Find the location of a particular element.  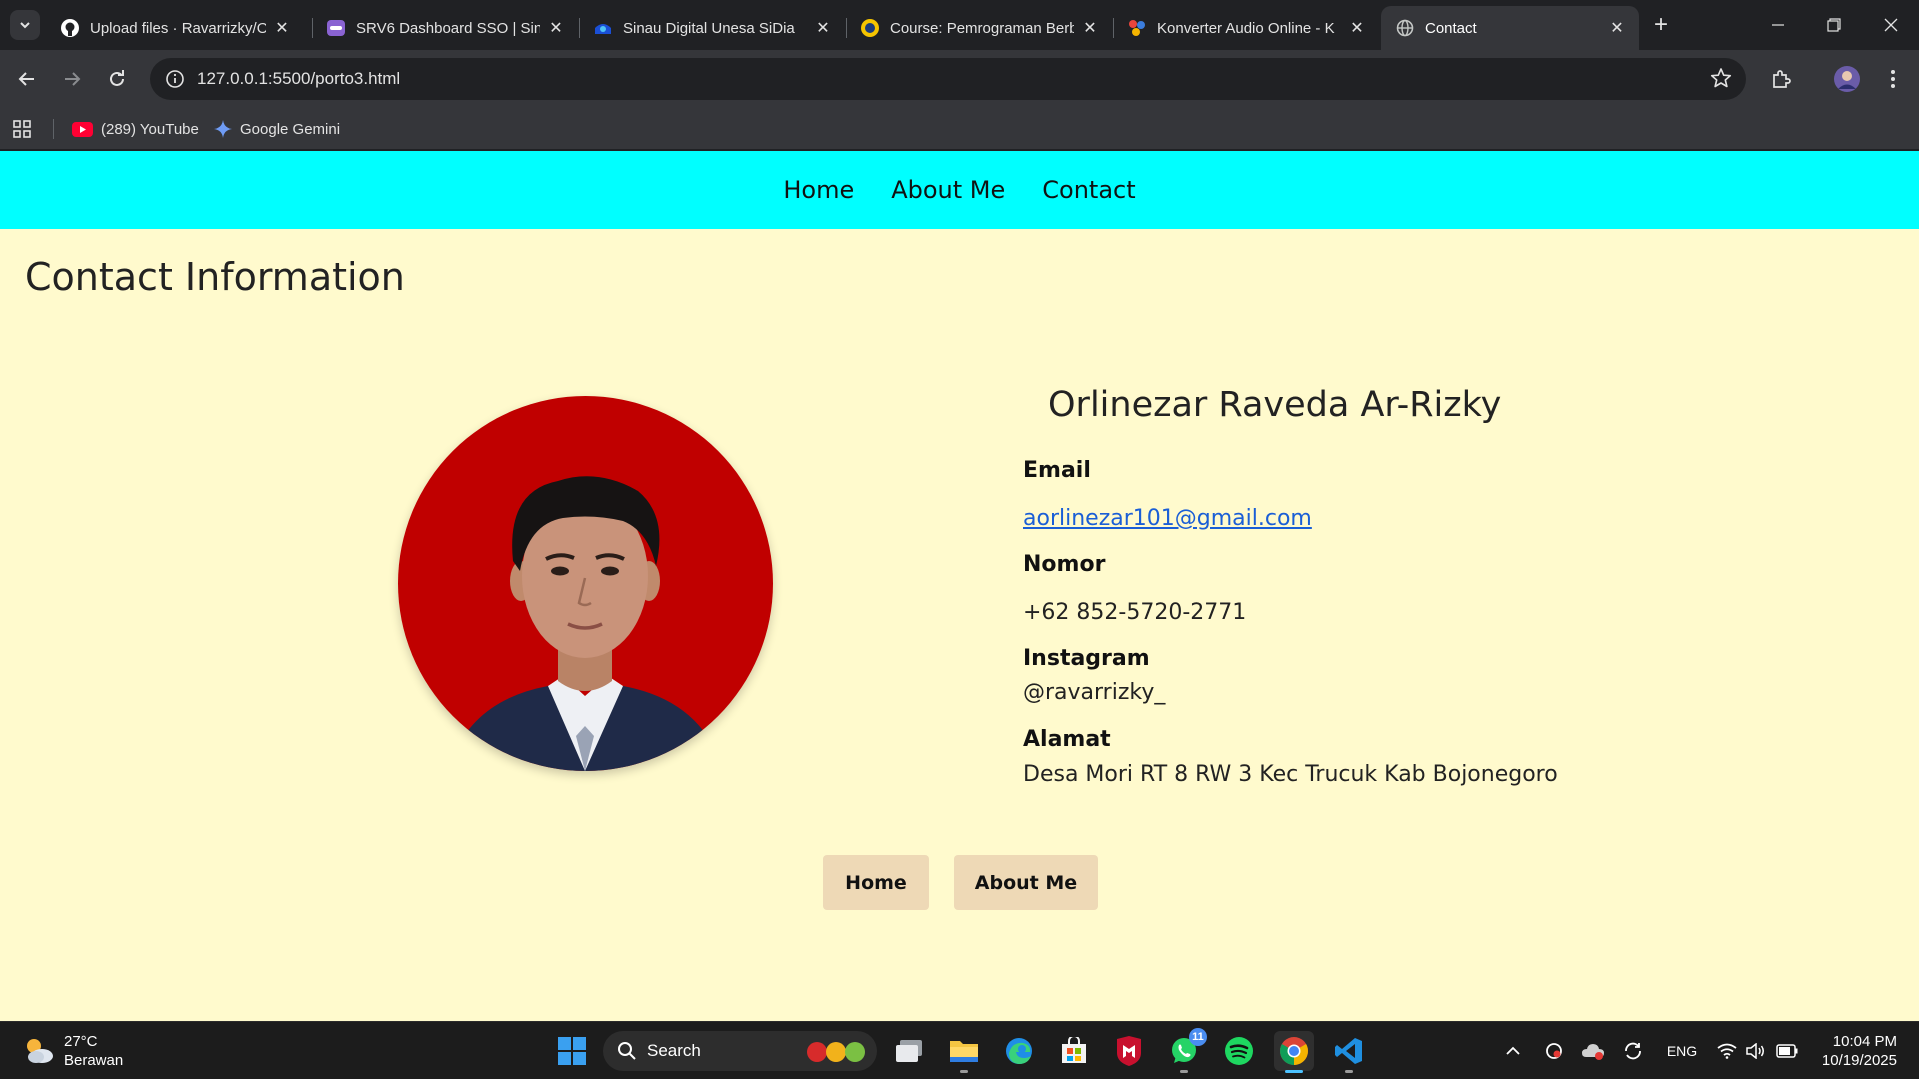

chrome-icon is located at coordinates (1294, 1052).